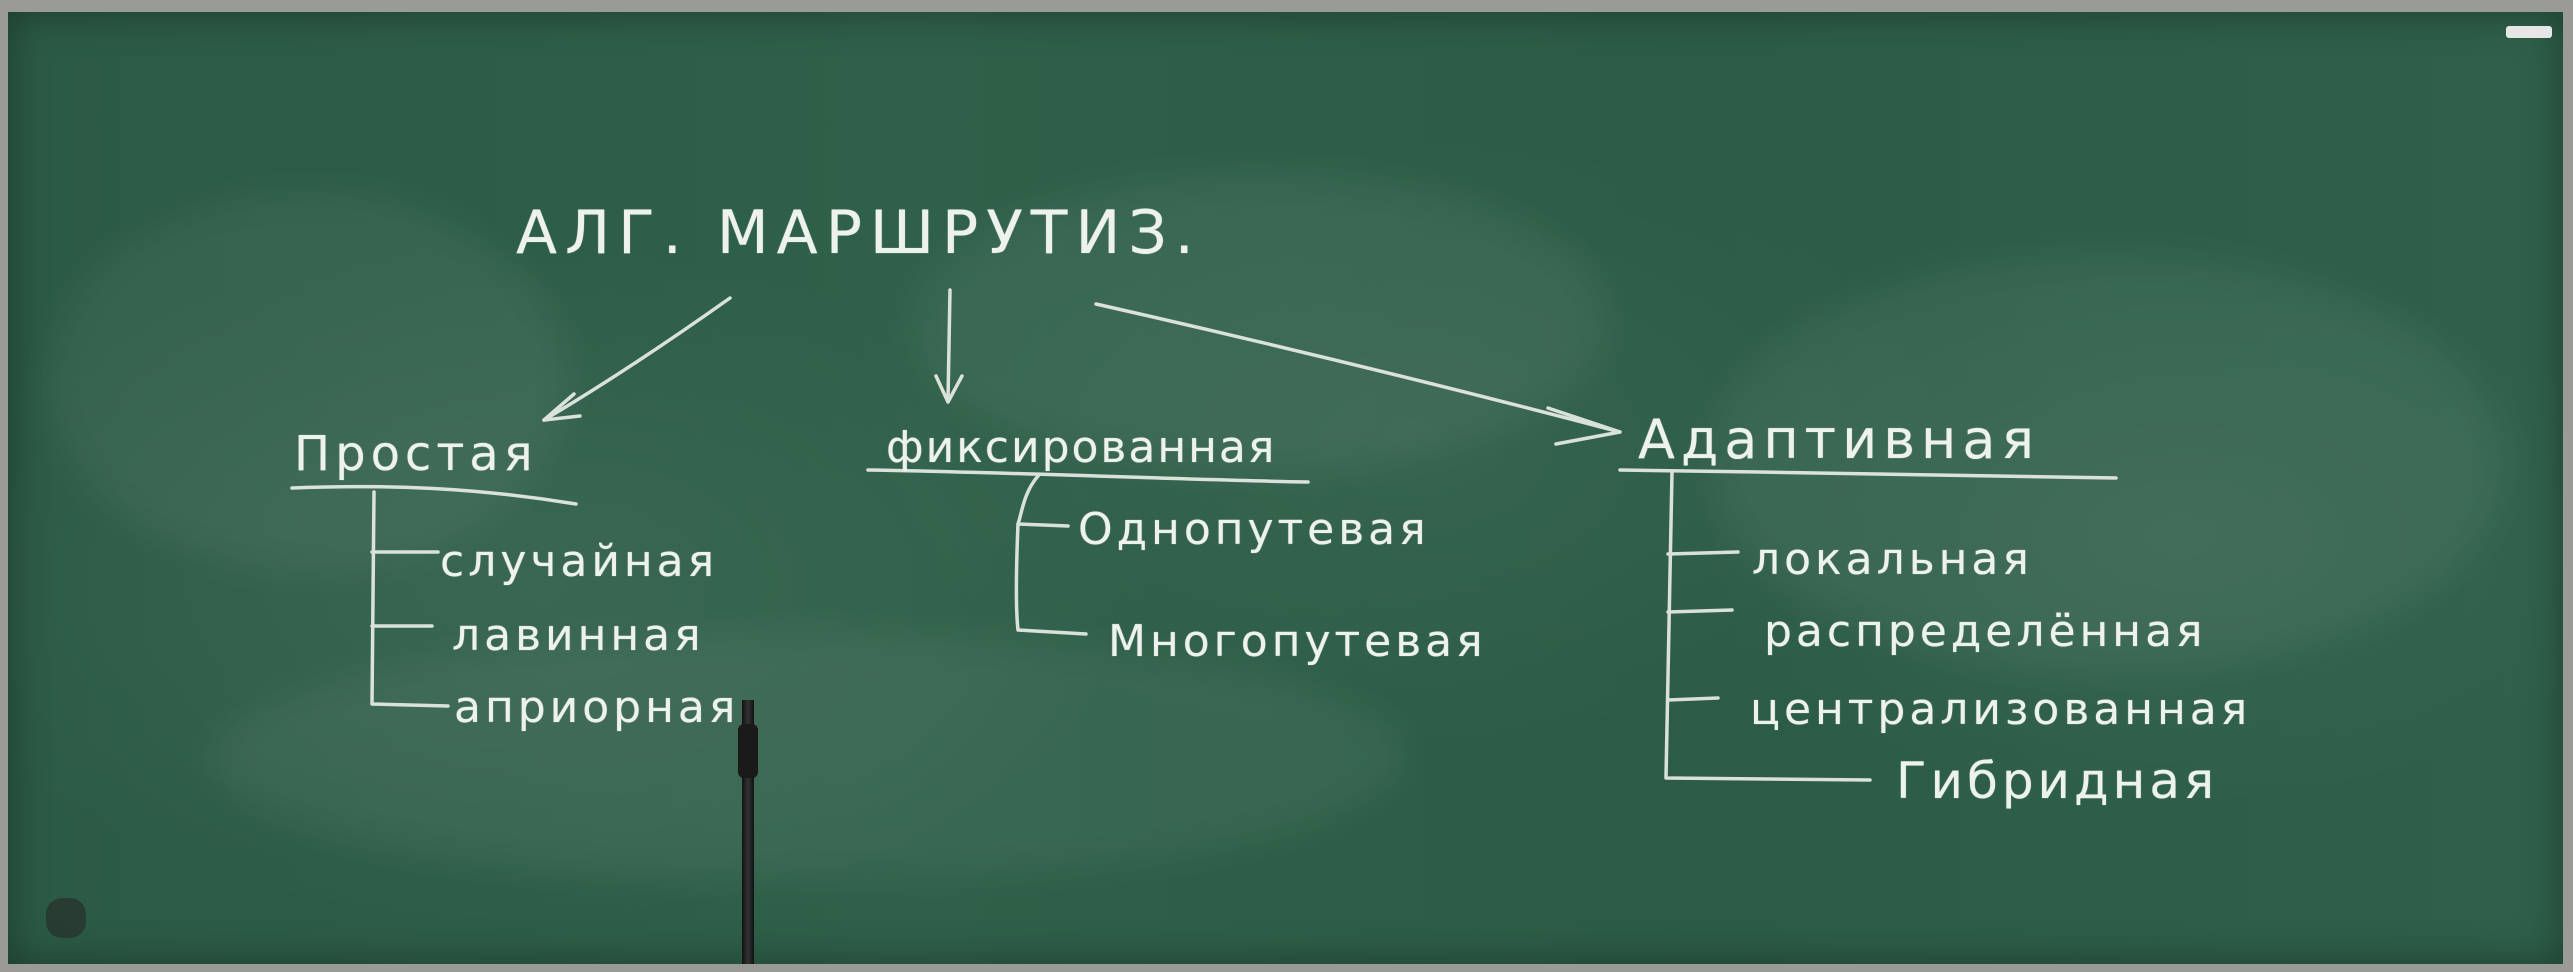 The width and height of the screenshot is (2573, 972). I want to click on underline-simple, so click(434, 495).